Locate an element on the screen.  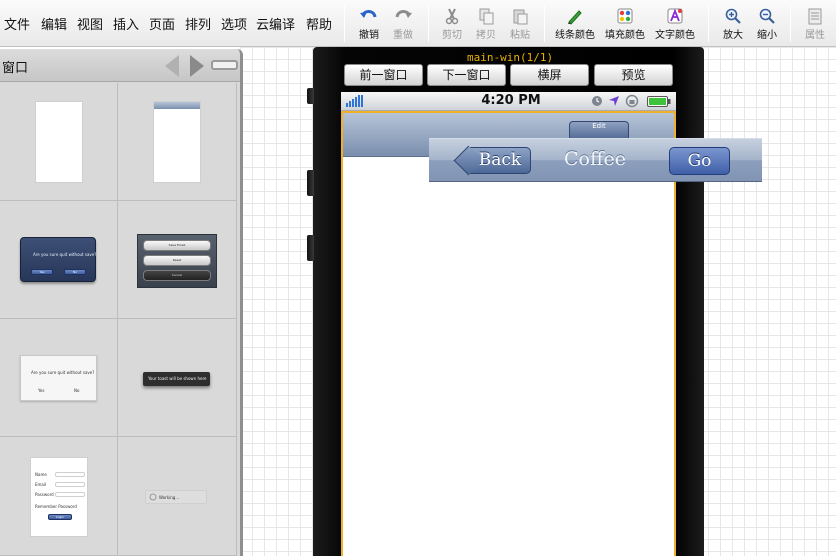
alert-light-yes: Yes is located at coordinates (41, 390).